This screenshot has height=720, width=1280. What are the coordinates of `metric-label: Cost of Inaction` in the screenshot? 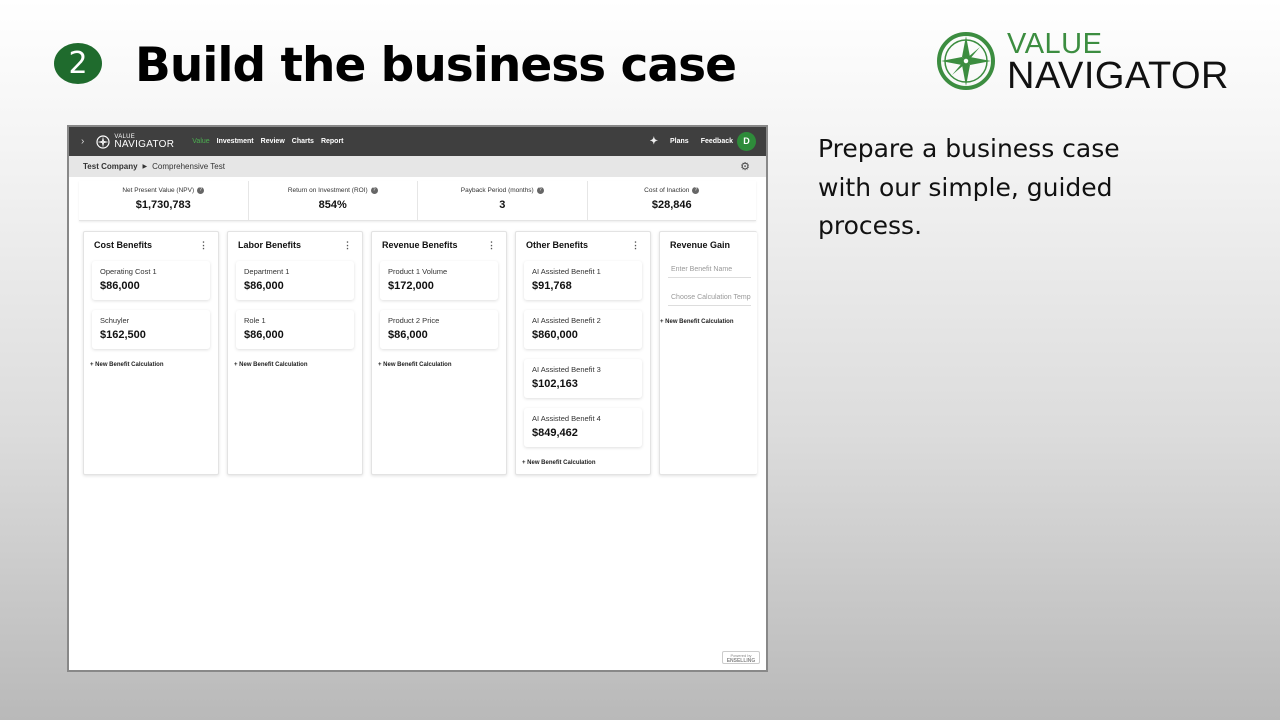 It's located at (667, 191).